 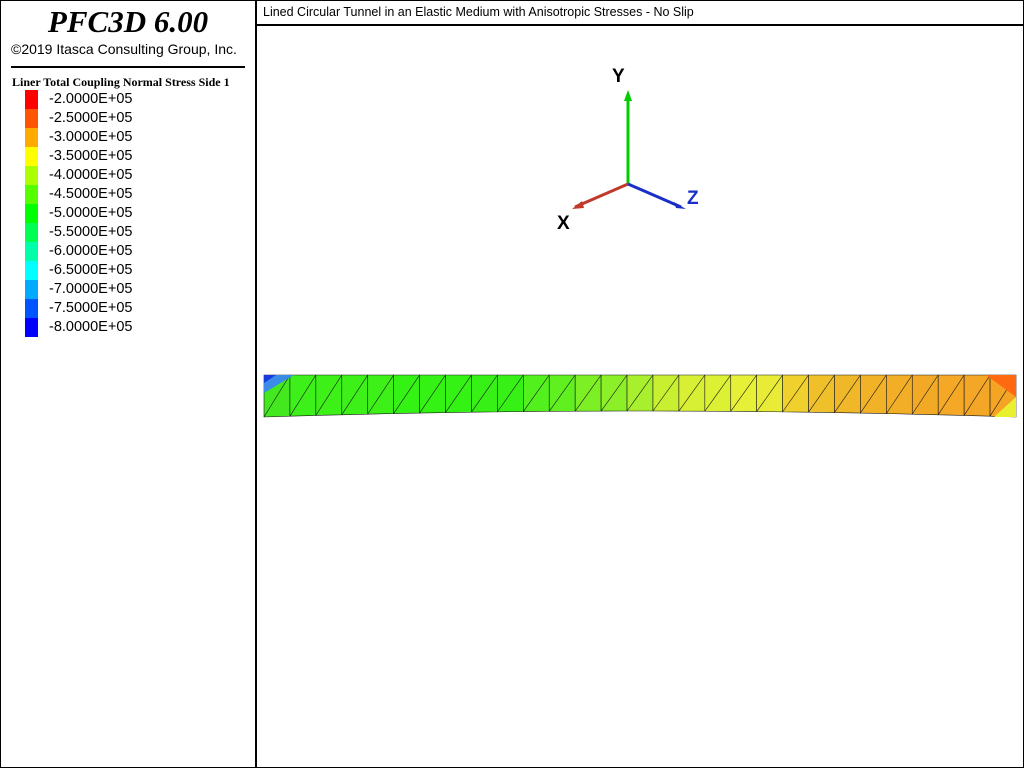 What do you see at coordinates (654, 195) in the screenshot?
I see `z-axis-line` at bounding box center [654, 195].